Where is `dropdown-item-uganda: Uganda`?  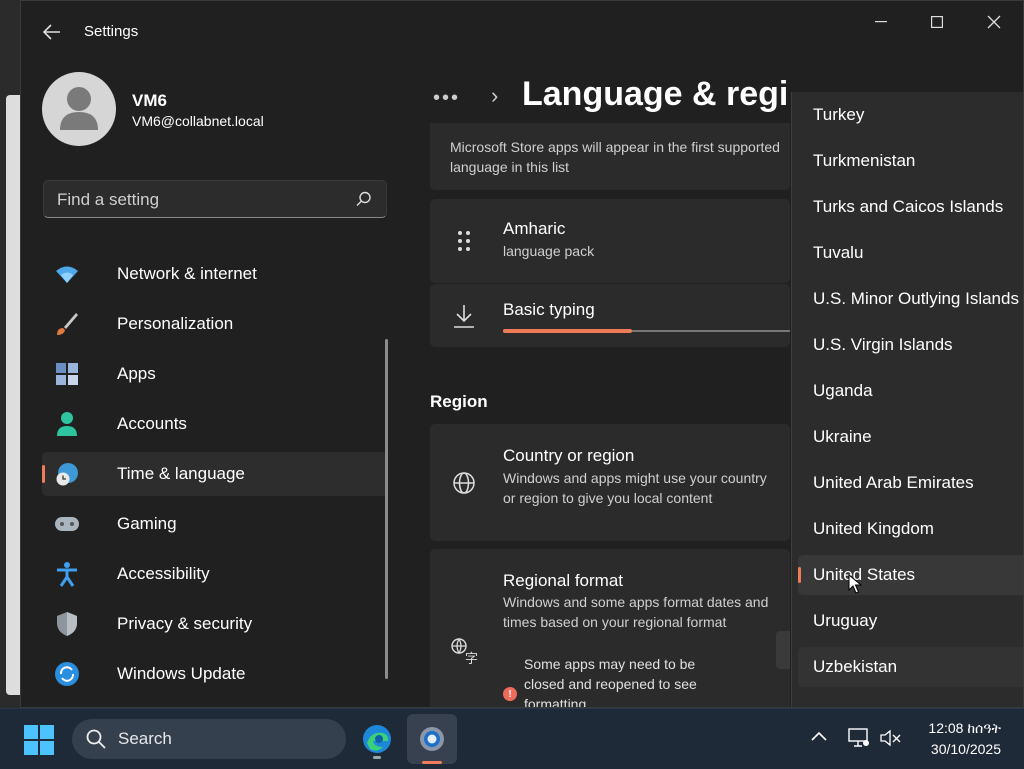 dropdown-item-uganda: Uganda is located at coordinates (910, 391).